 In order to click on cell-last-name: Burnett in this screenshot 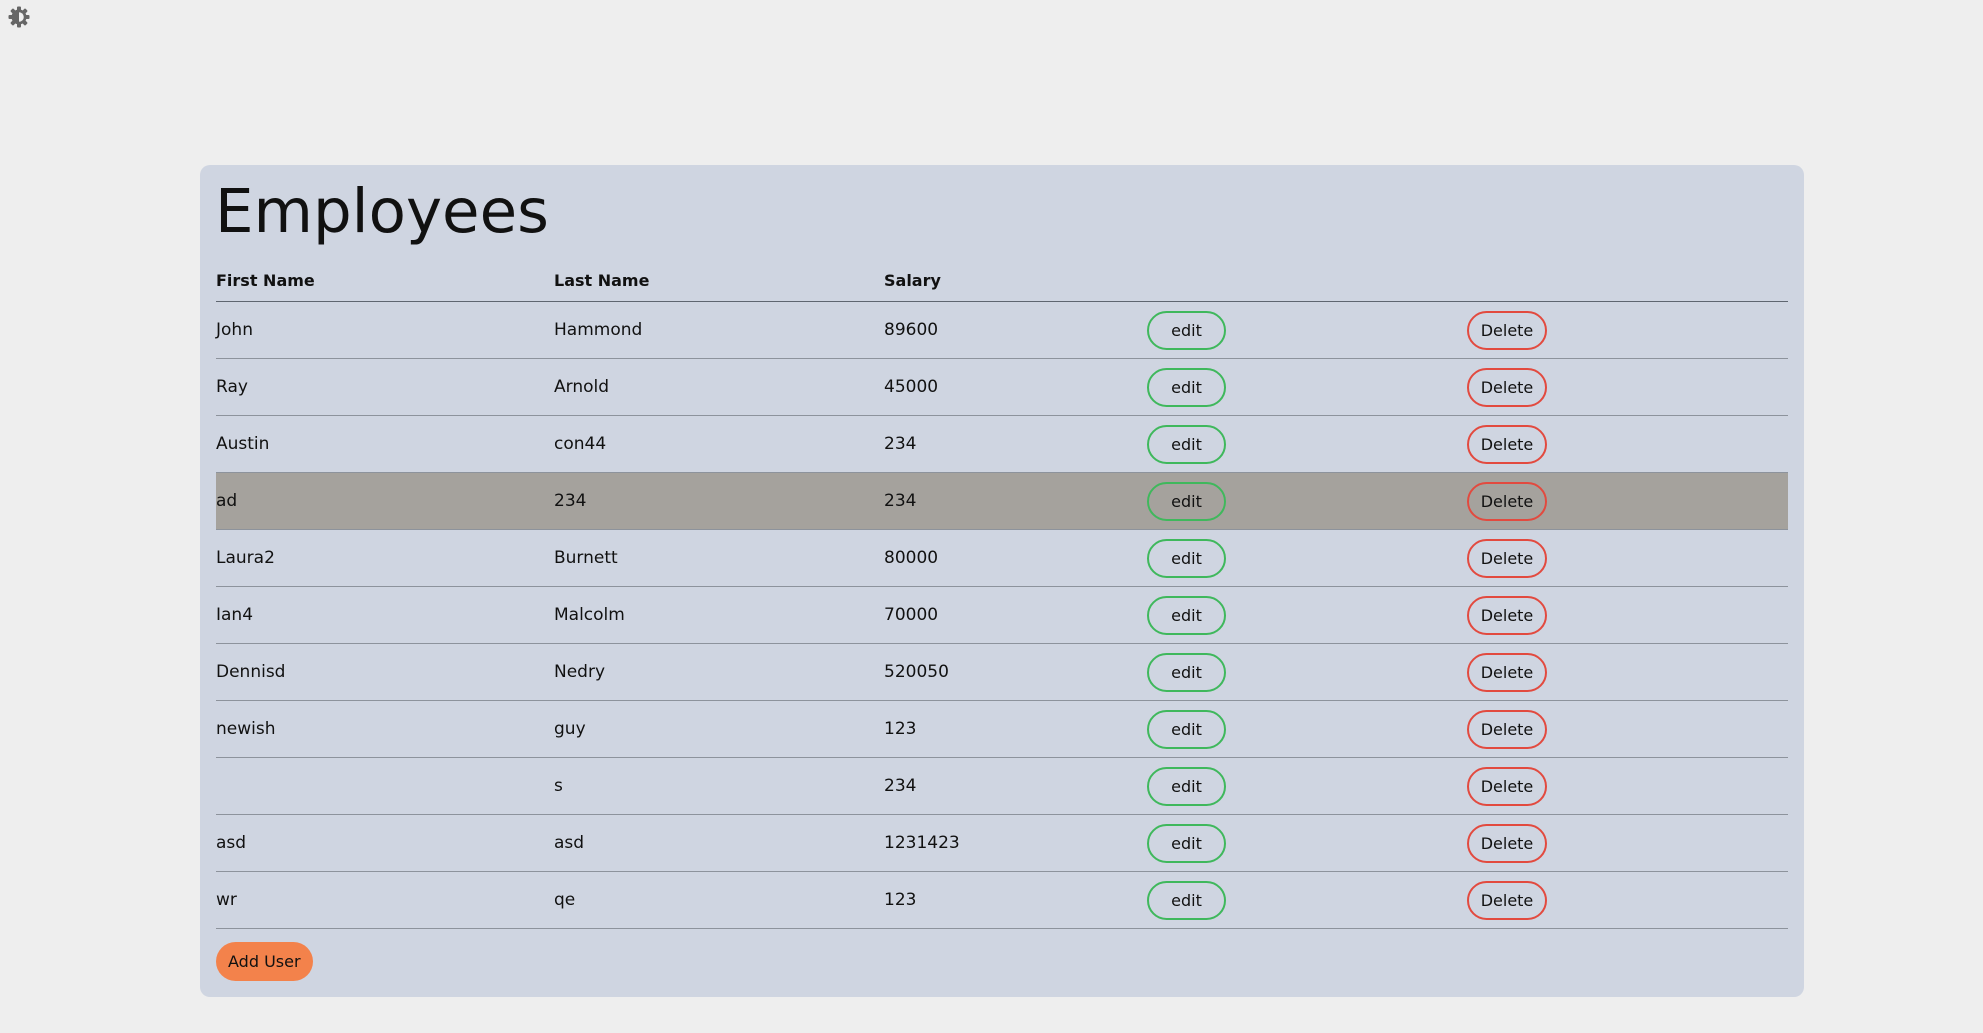, I will do `click(719, 558)`.